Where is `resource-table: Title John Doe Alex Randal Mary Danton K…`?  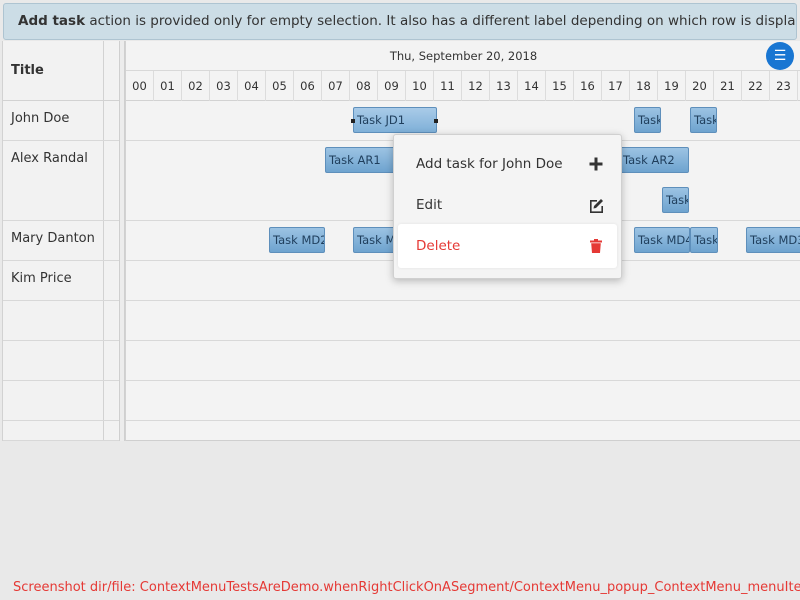
resource-table: Title John Doe Alex Randal Mary Danton K… is located at coordinates (60, 241).